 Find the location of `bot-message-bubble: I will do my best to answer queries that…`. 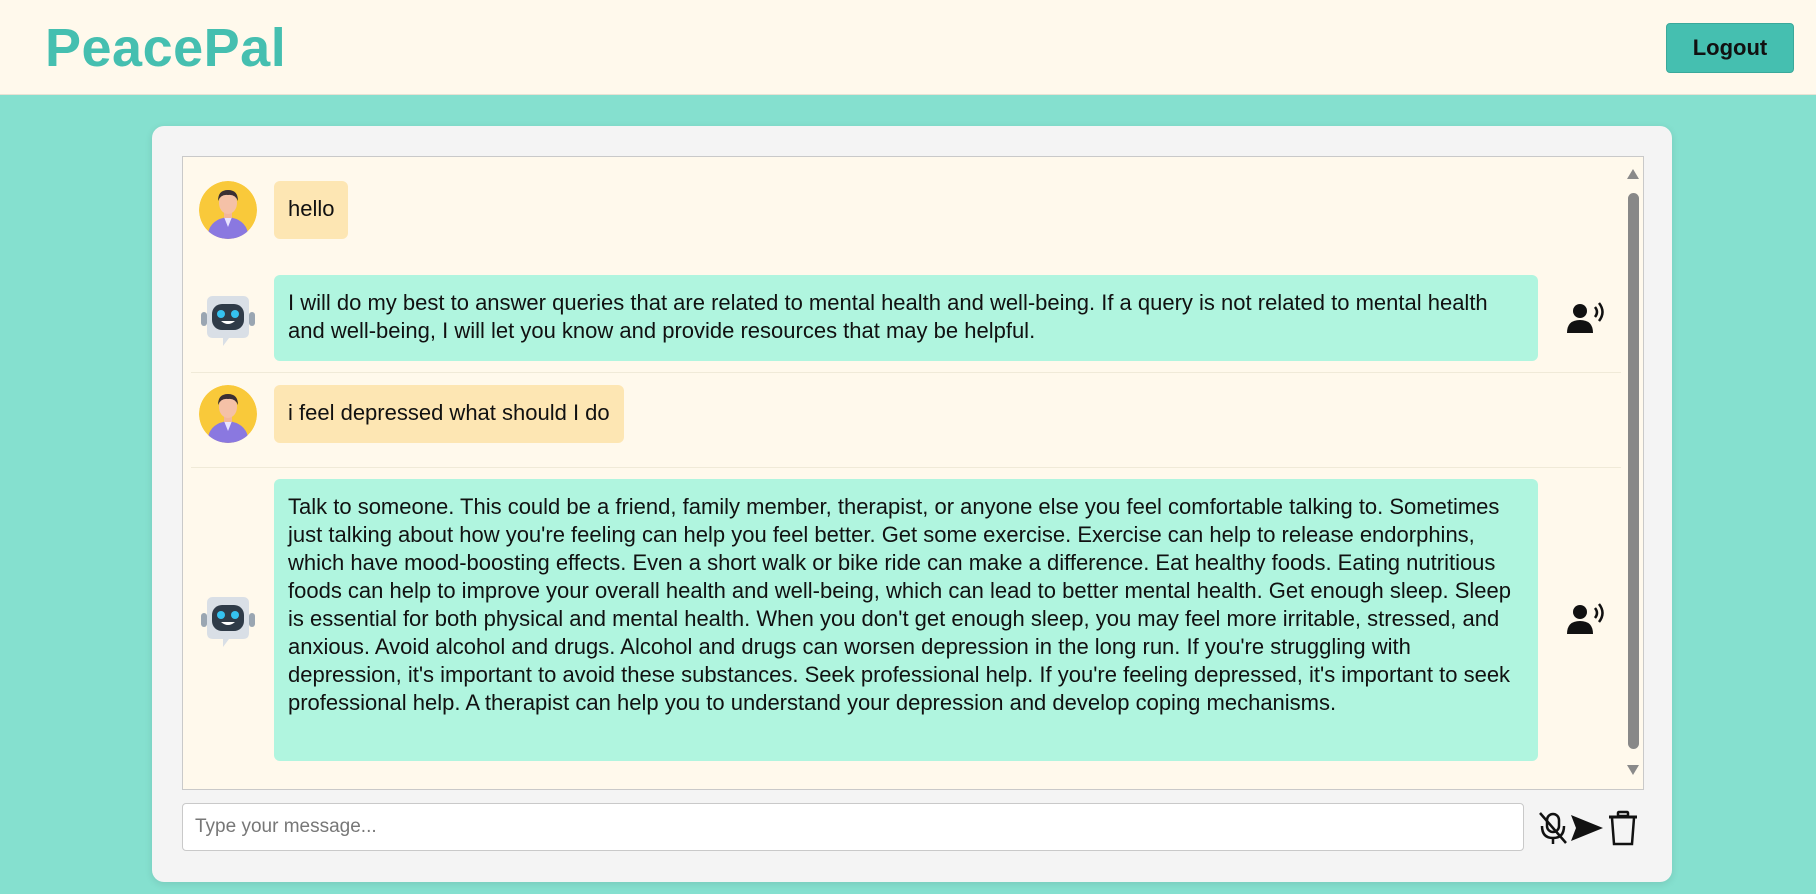

bot-message-bubble: I will do my best to answer queries that… is located at coordinates (906, 318).